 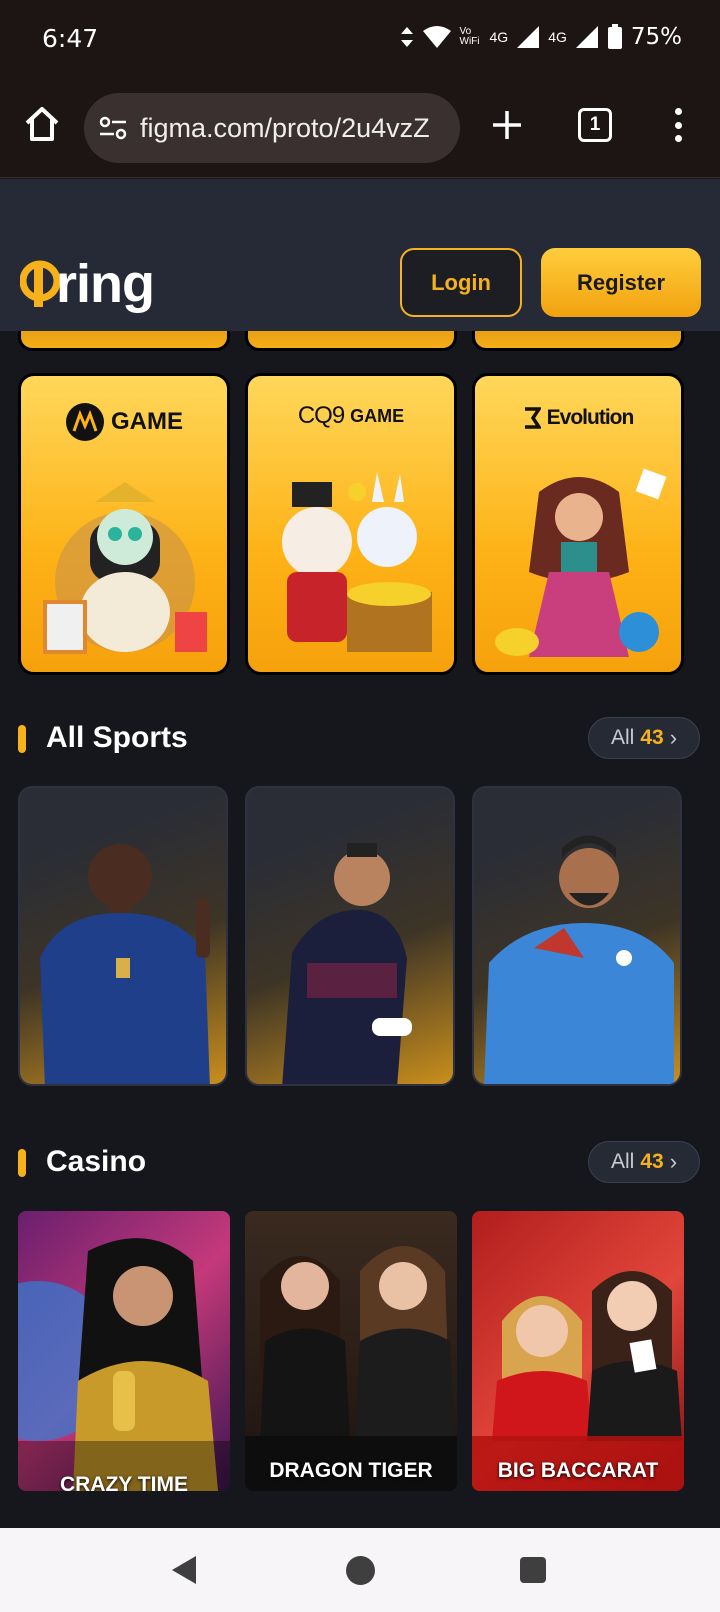 I want to click on dancer-illustration, so click(x=581, y=562).